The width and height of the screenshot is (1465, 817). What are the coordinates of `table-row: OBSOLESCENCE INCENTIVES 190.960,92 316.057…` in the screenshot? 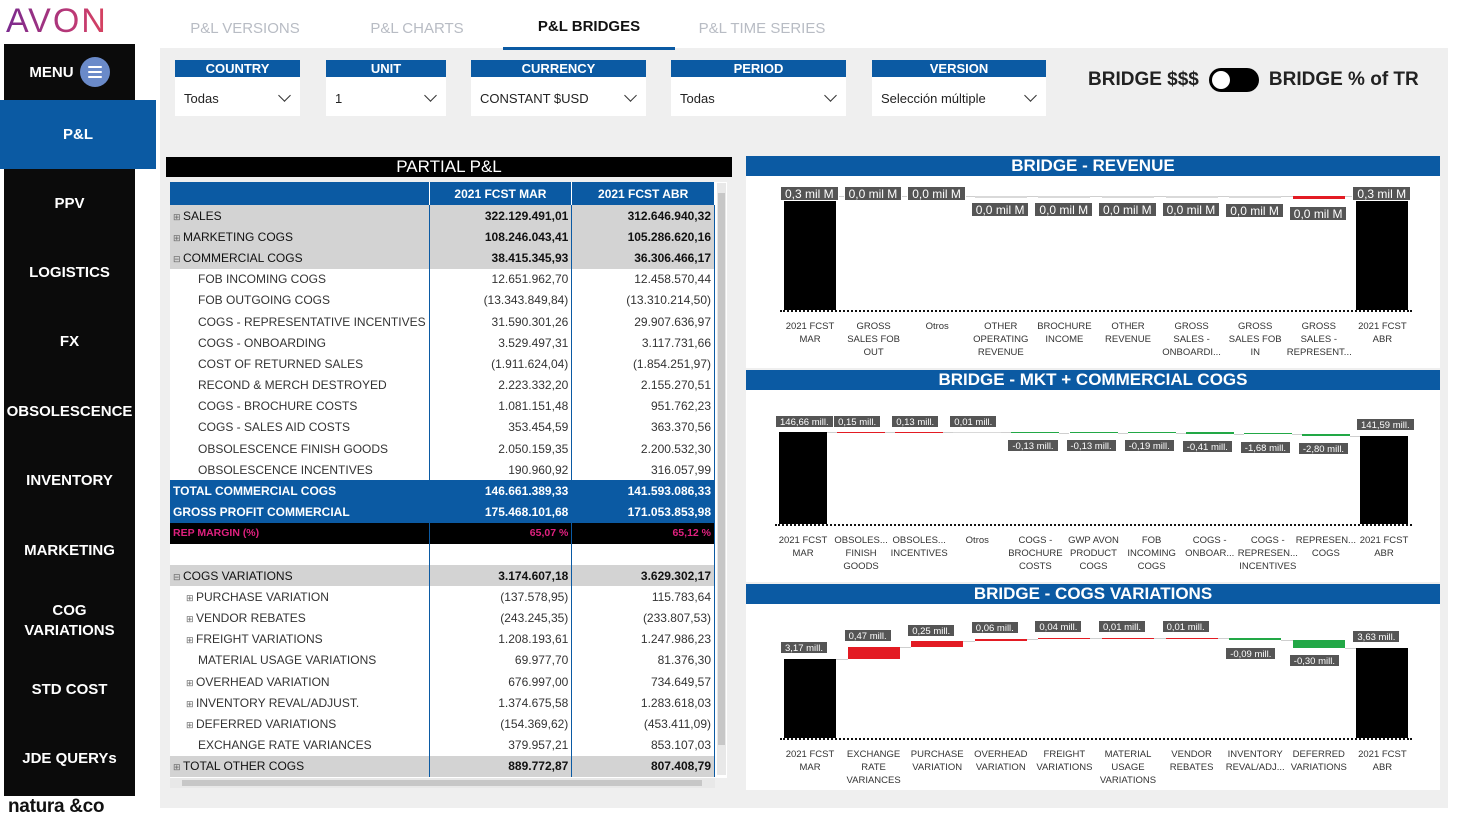 It's located at (442, 470).